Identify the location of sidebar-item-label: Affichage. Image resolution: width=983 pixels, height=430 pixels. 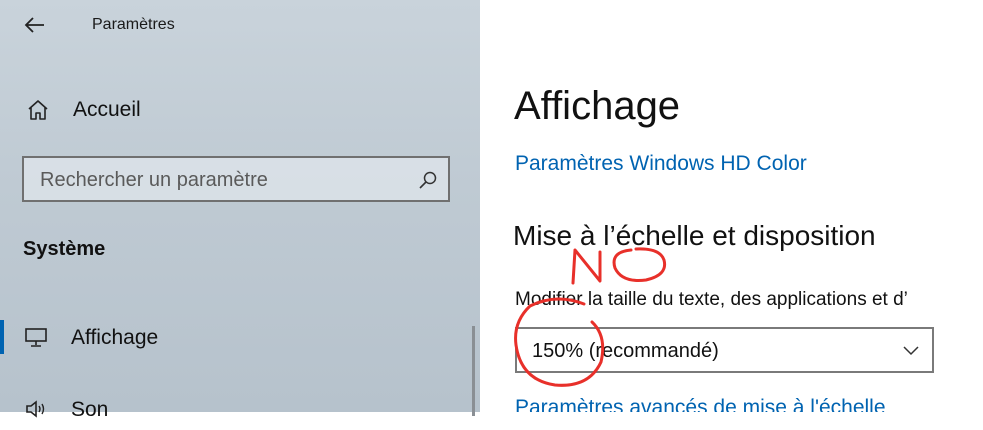
(115, 337).